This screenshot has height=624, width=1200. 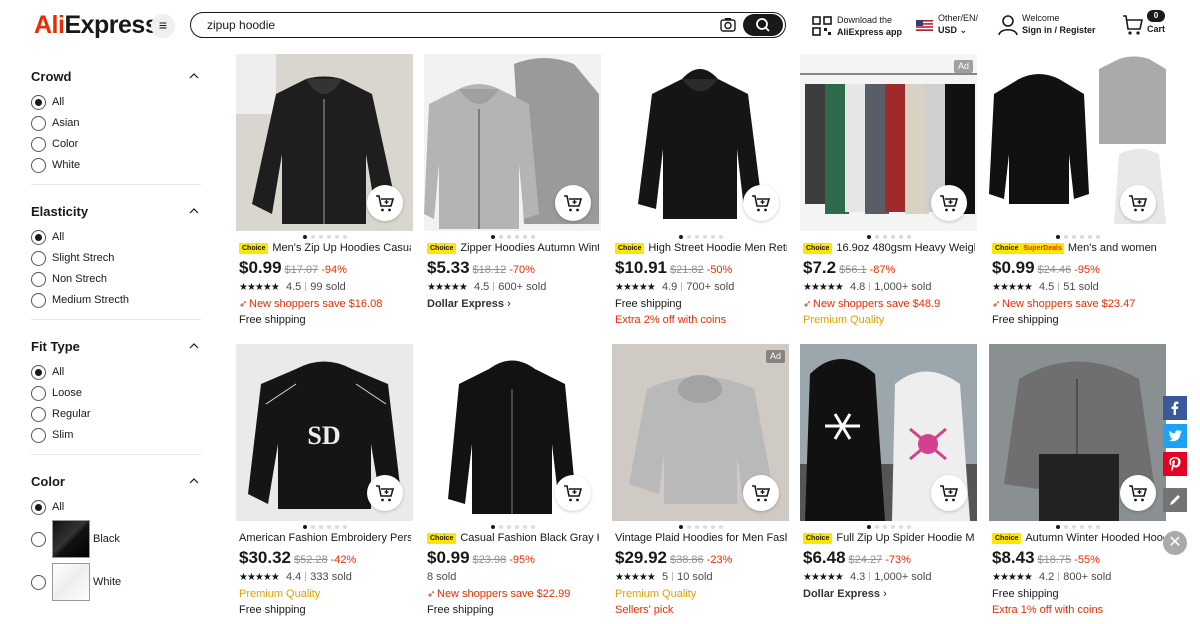 I want to click on filter-option: Slim, so click(x=116, y=435).